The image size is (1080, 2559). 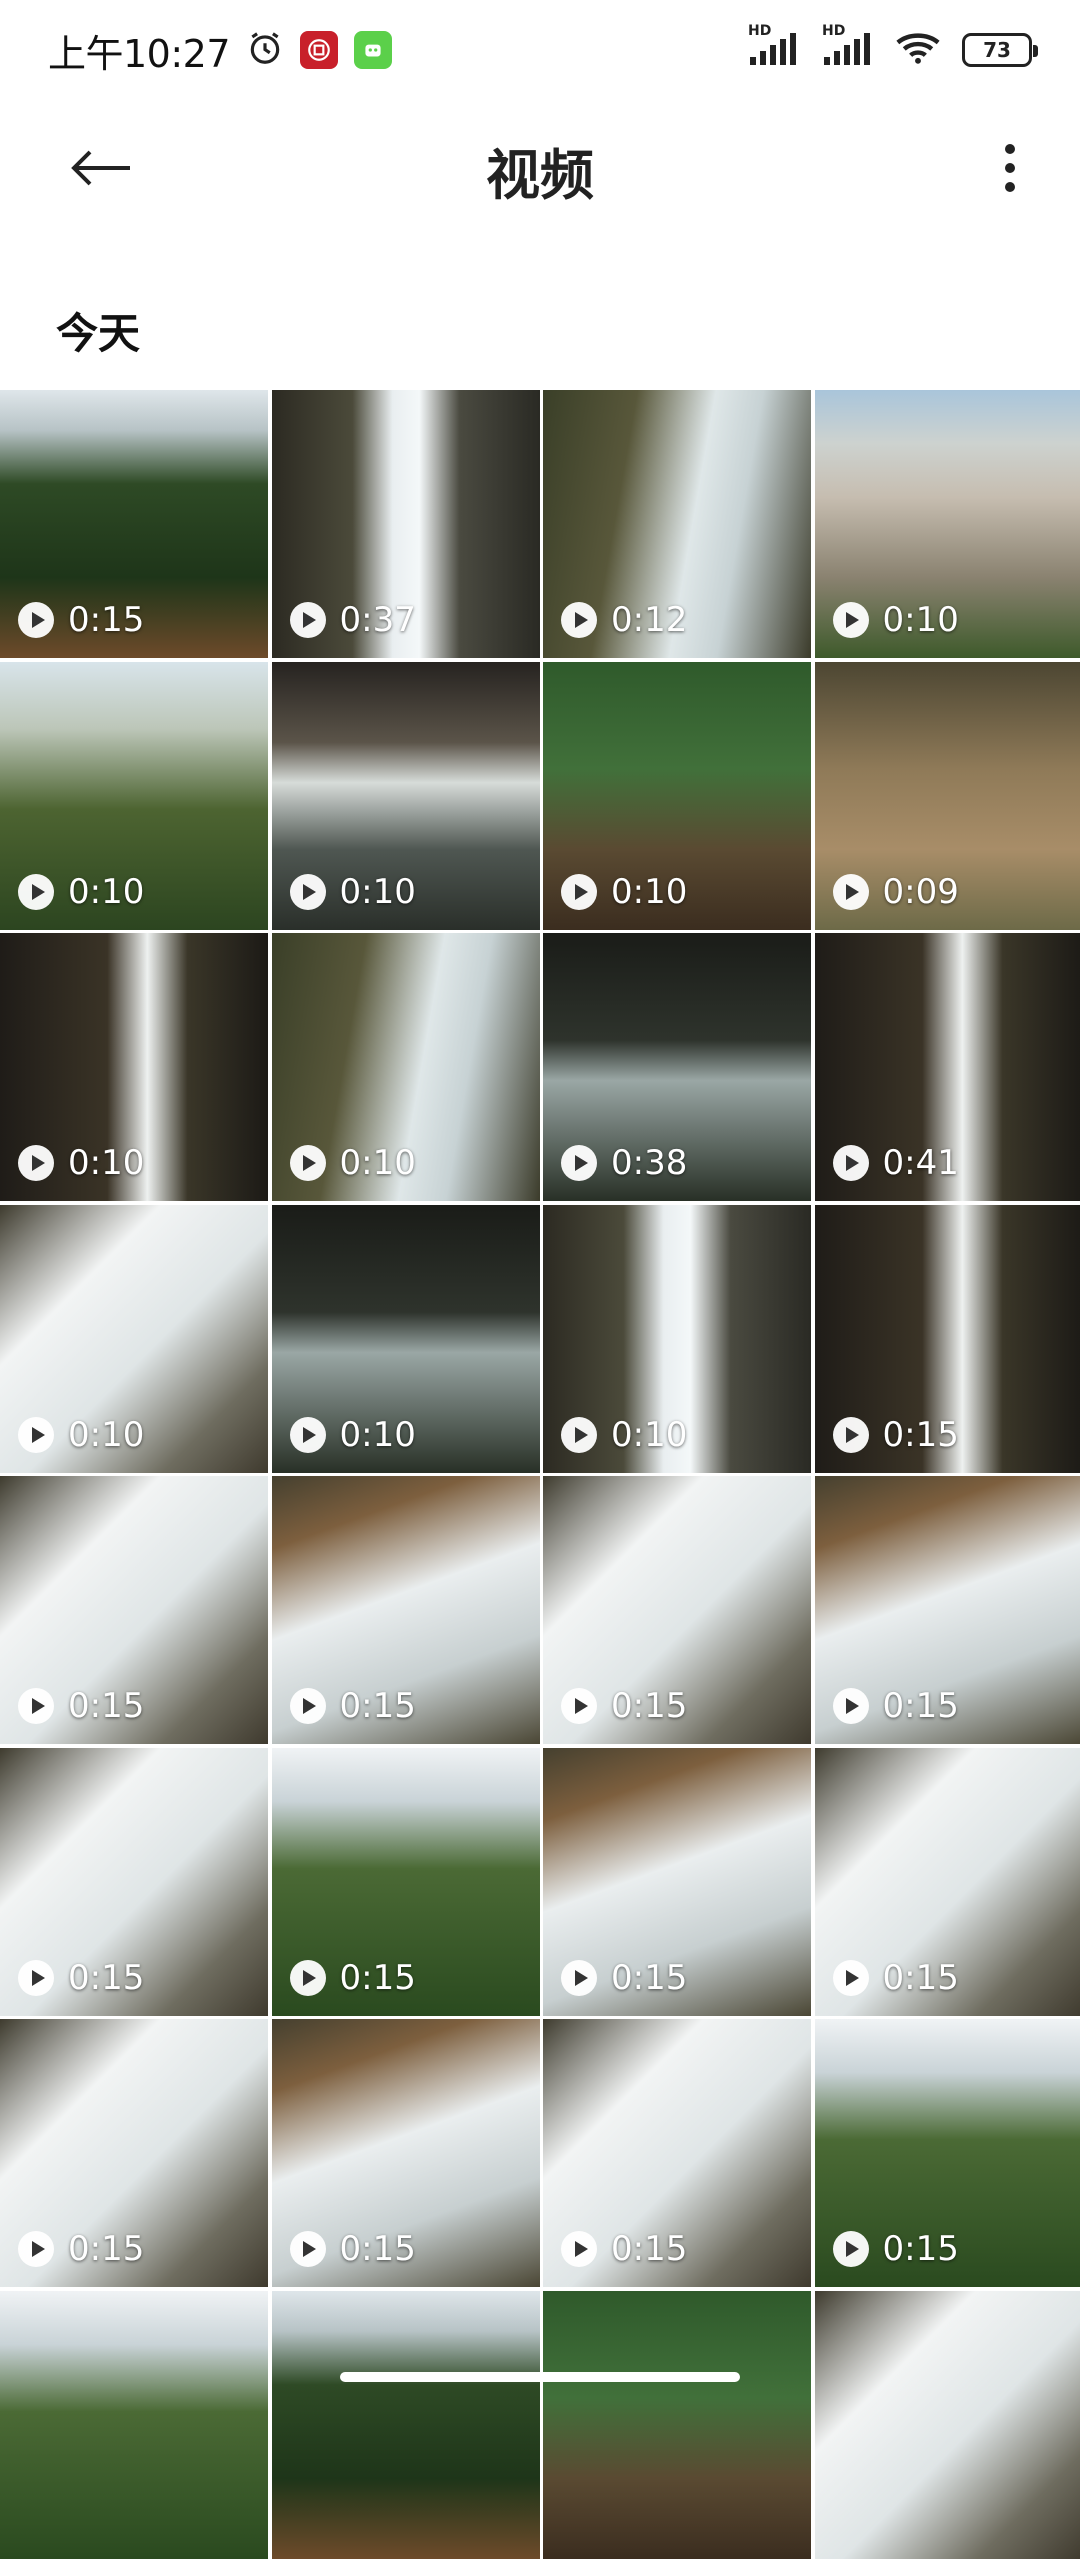 I want to click on video-duration: 0:38, so click(x=649, y=1163).